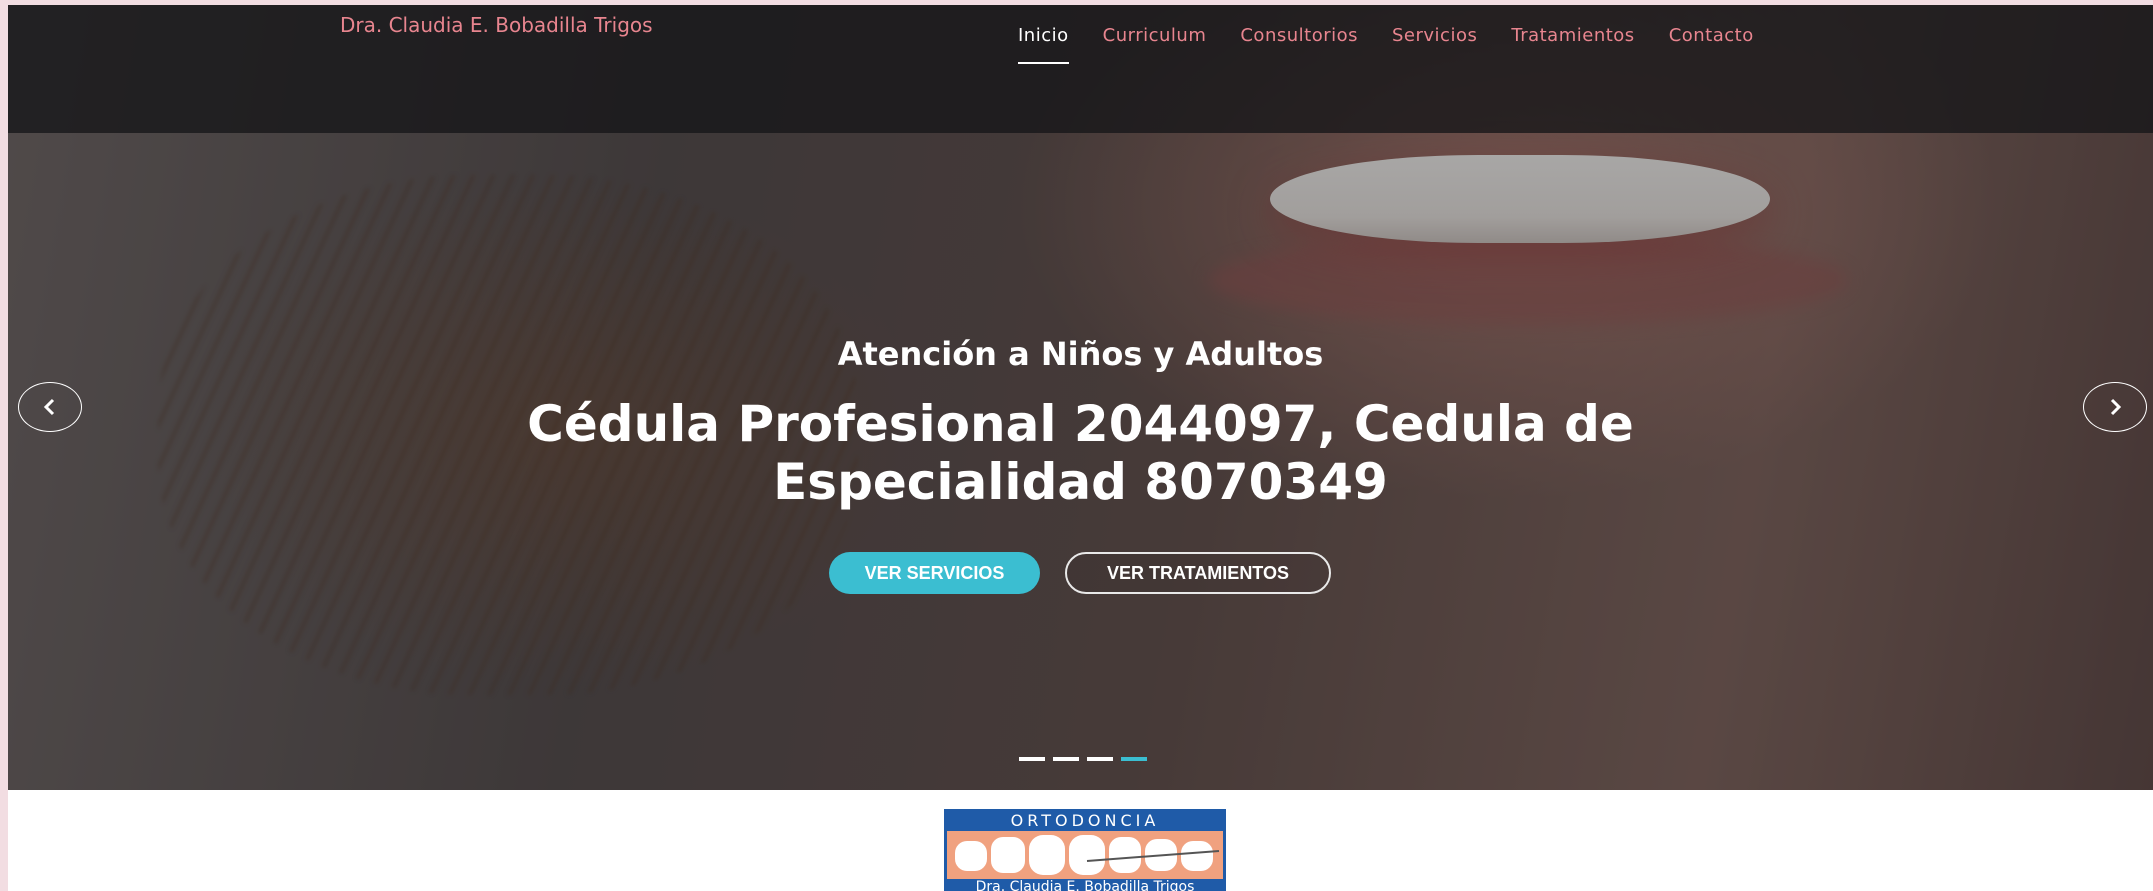  Describe the element at coordinates (1434, 35) in the screenshot. I see `nav-item-servicios: Servicios` at that location.